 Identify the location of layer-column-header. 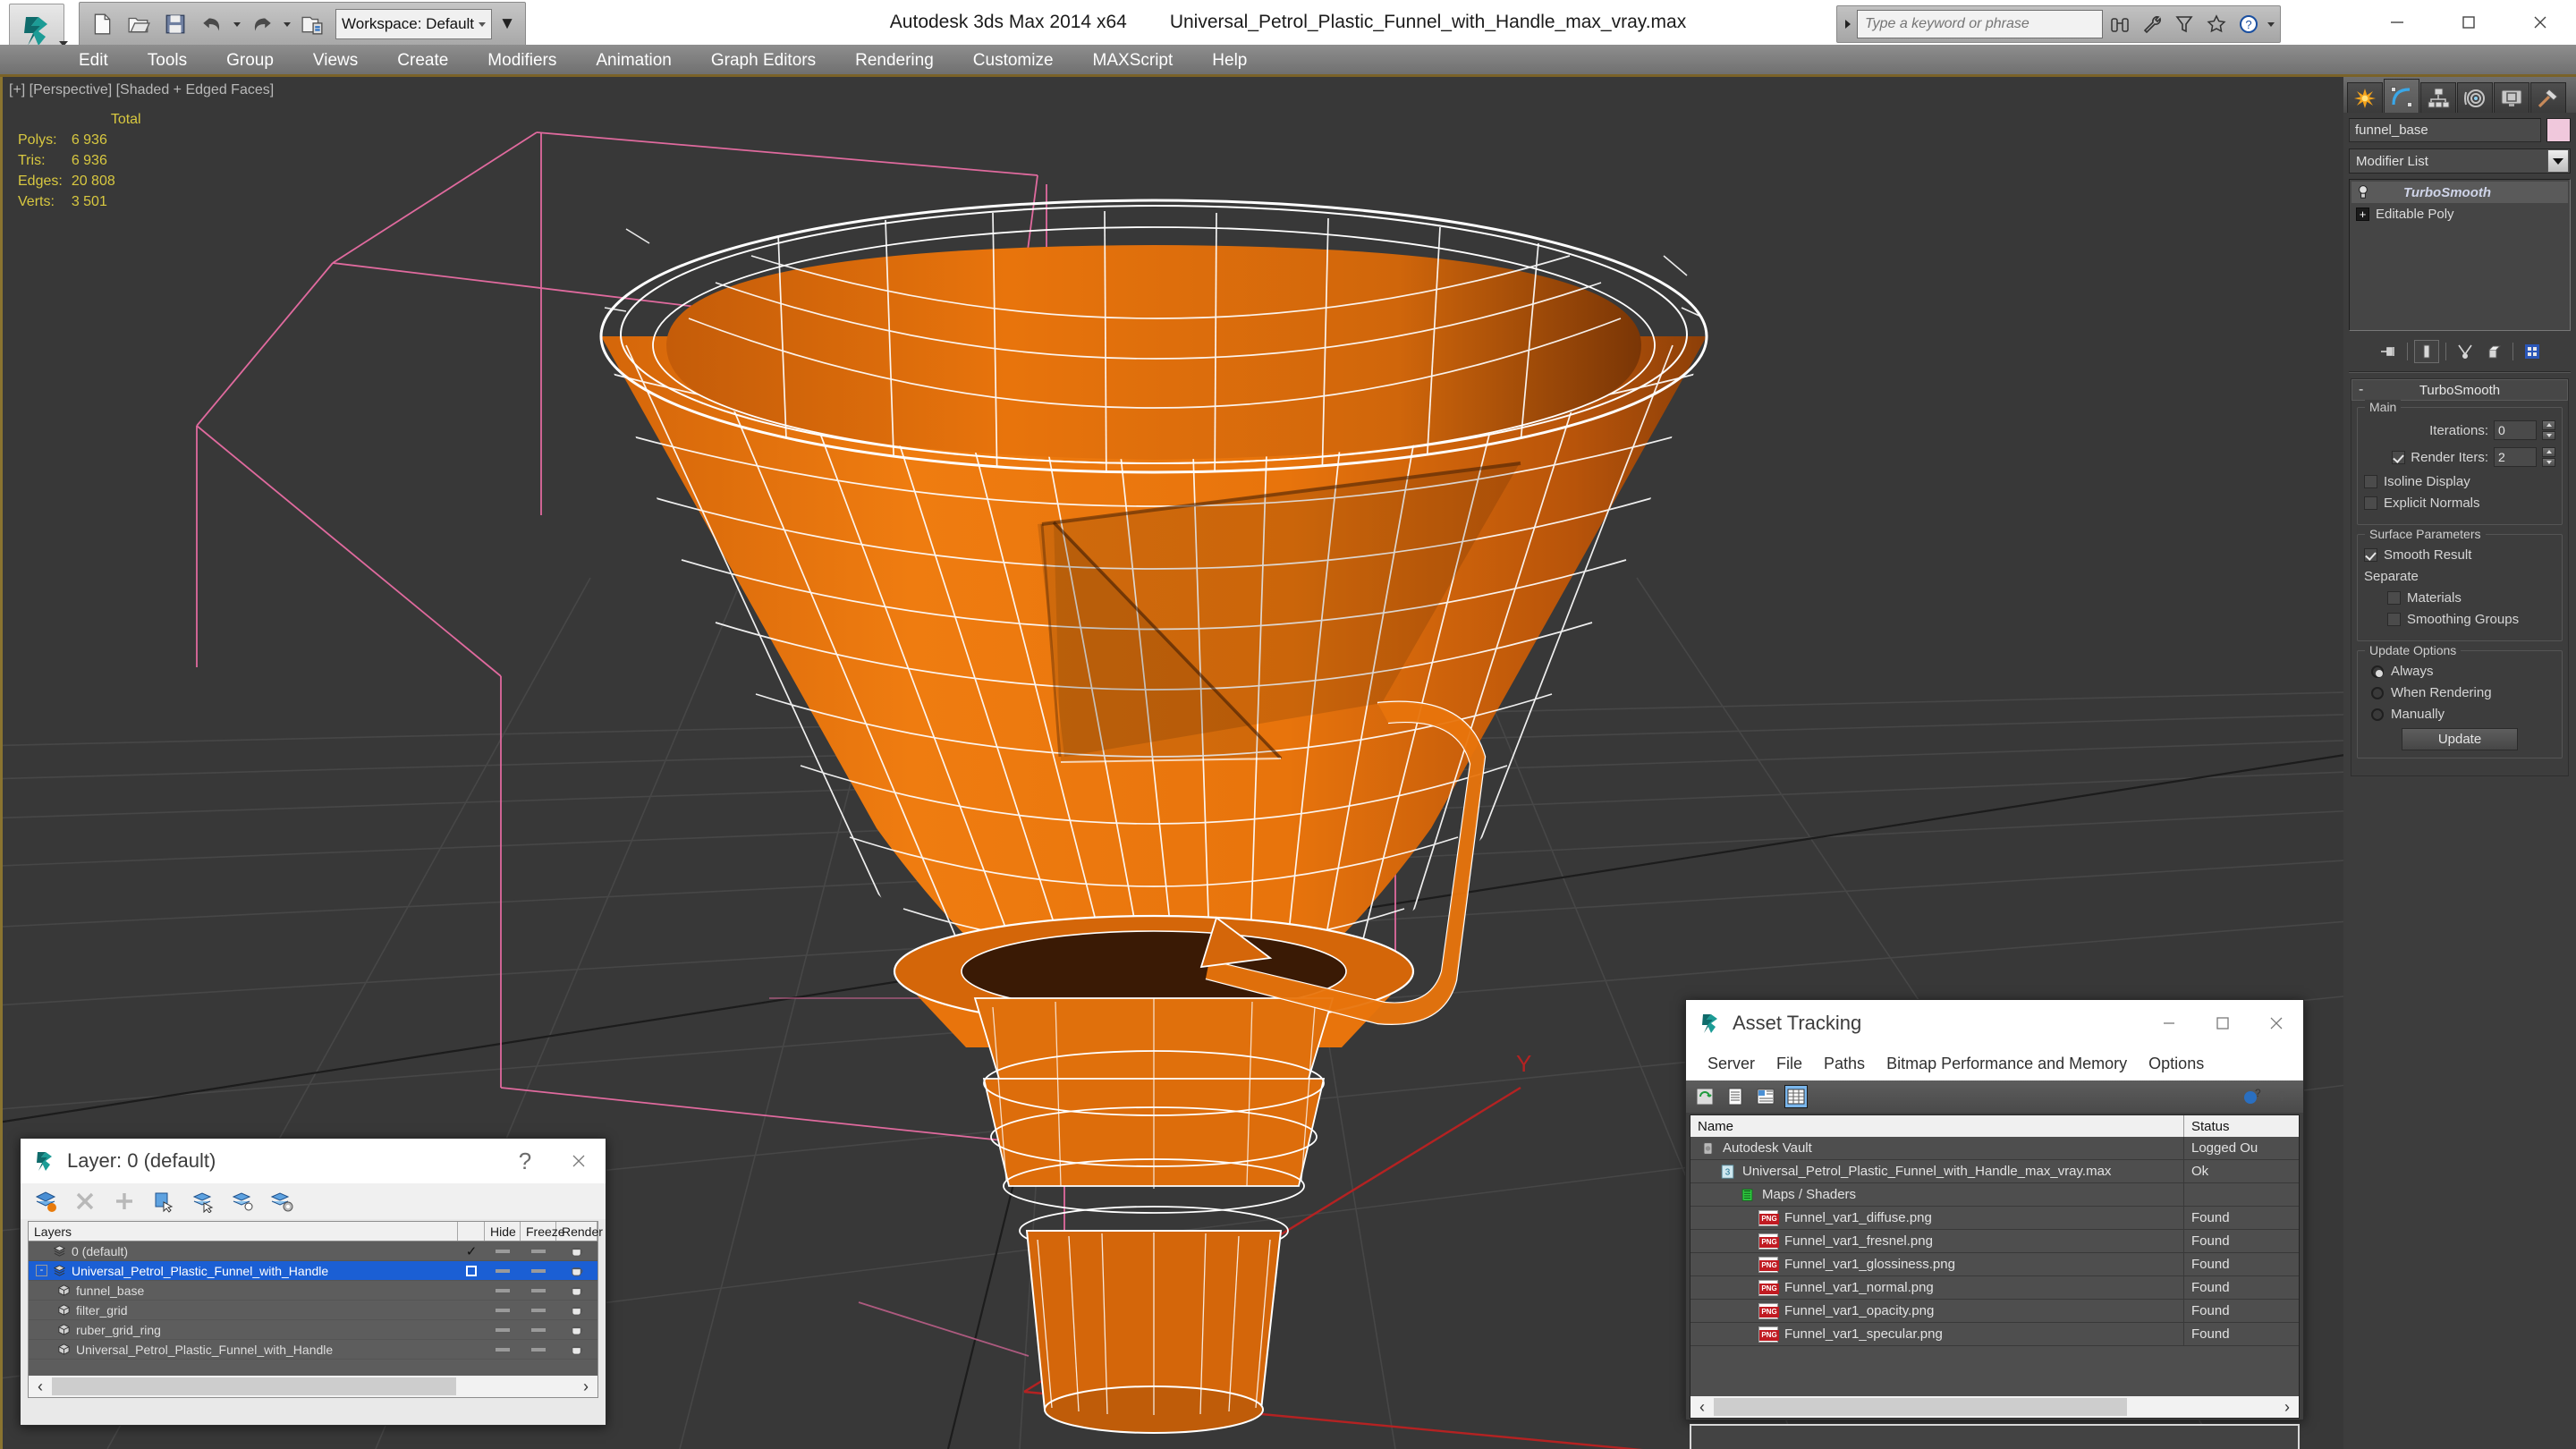
(471, 1231).